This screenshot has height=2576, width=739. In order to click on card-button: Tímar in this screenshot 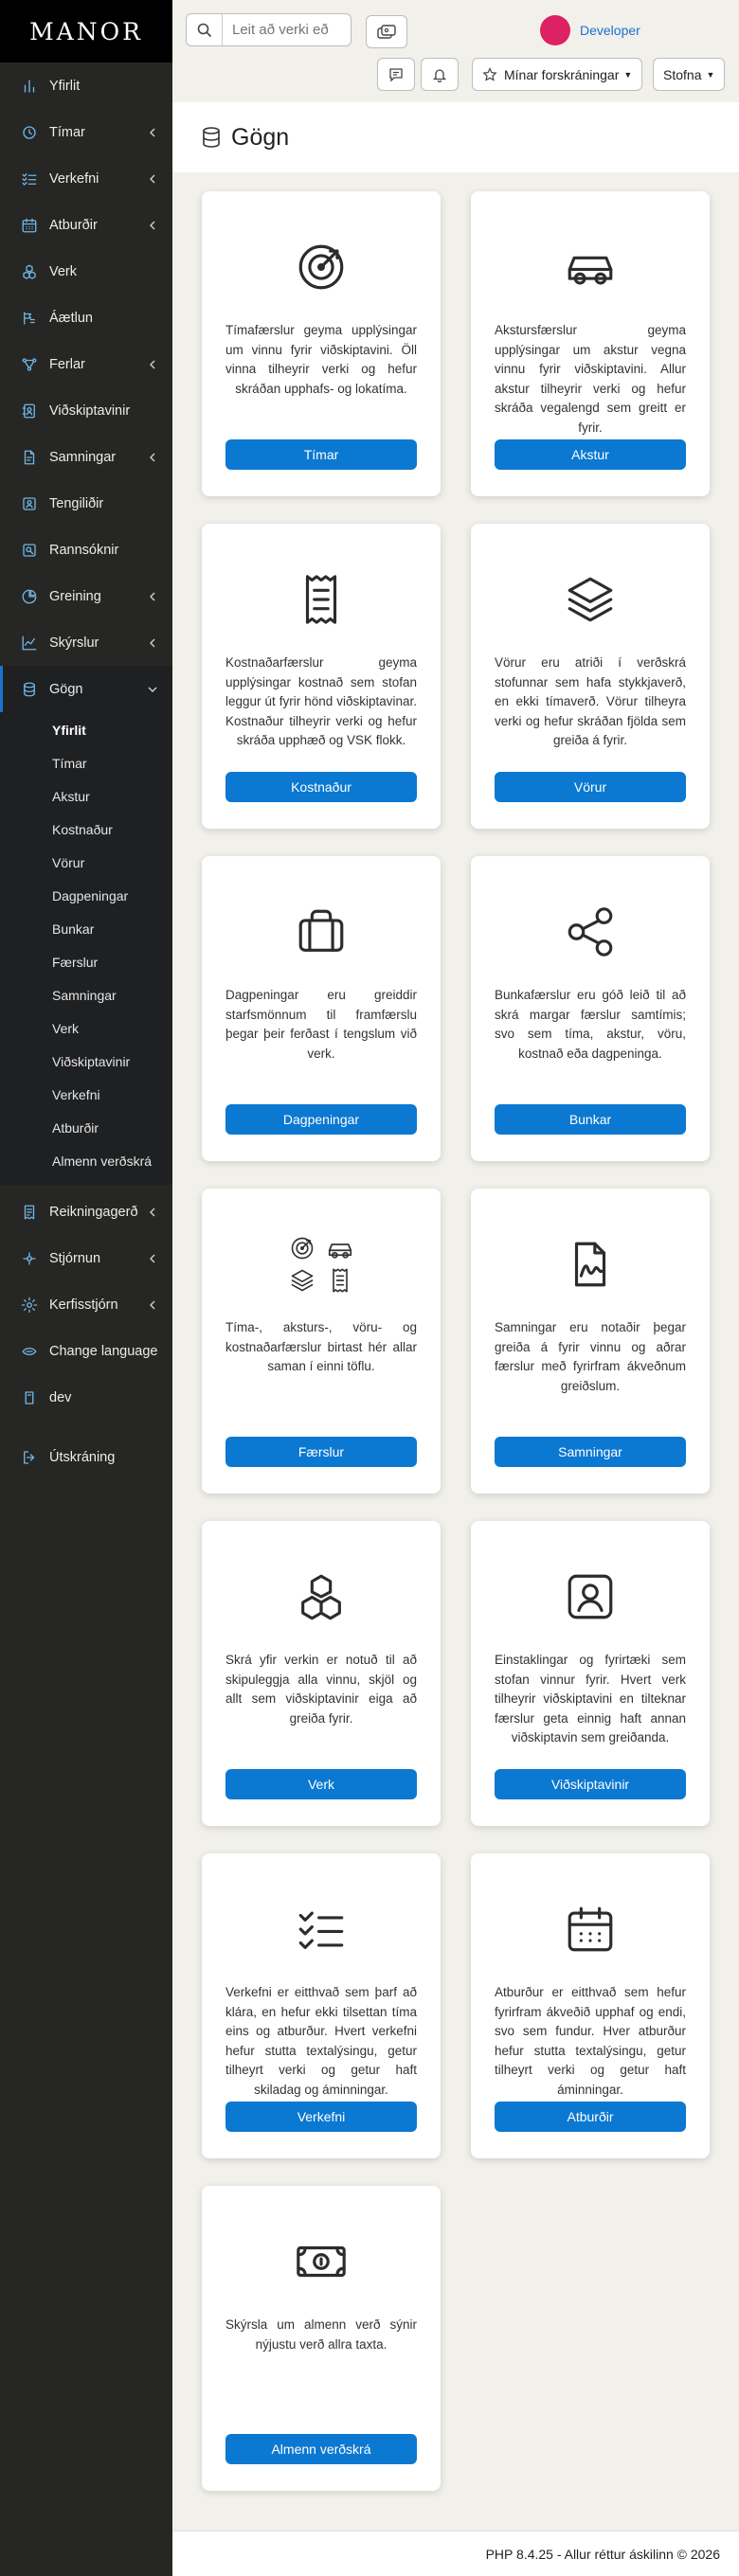, I will do `click(321, 454)`.